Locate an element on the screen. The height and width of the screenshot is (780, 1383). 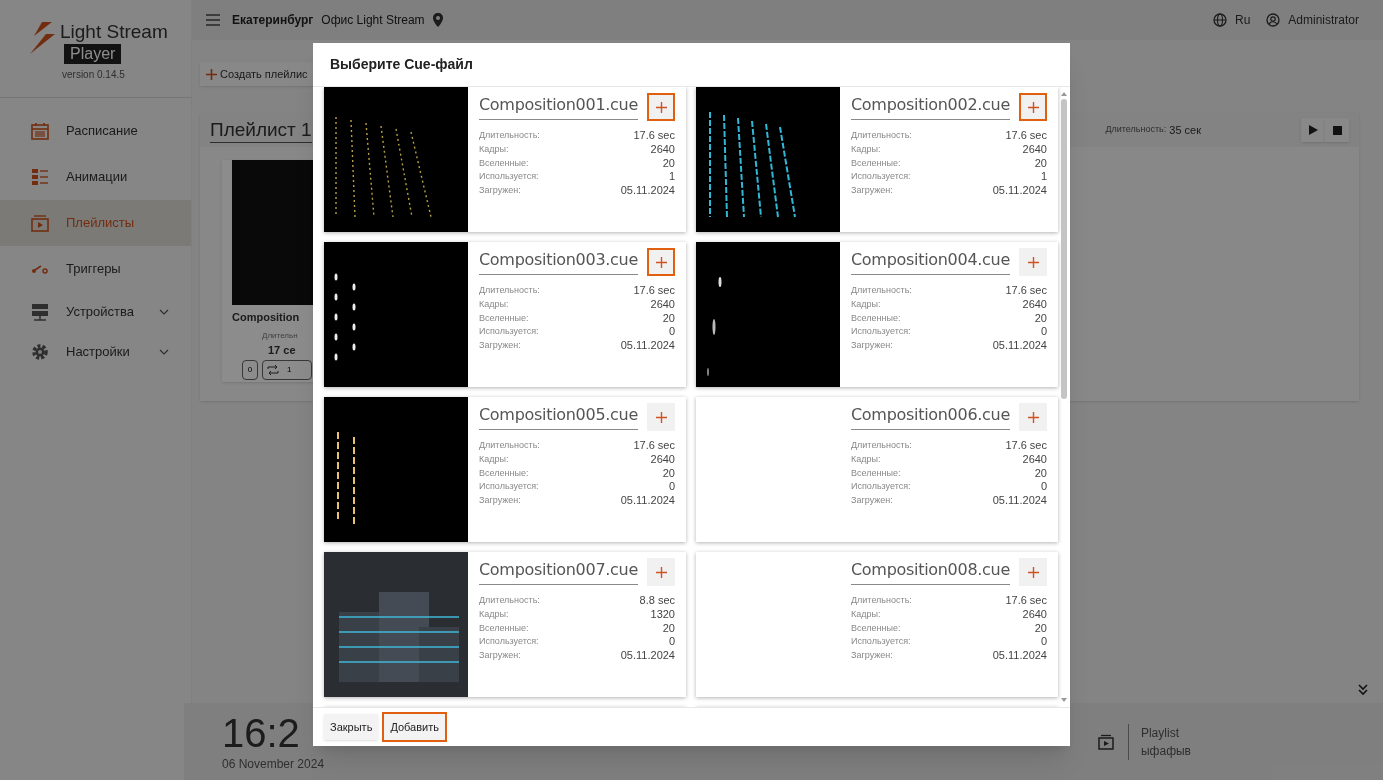
add-selected-button: Добавить is located at coordinates (414, 727).